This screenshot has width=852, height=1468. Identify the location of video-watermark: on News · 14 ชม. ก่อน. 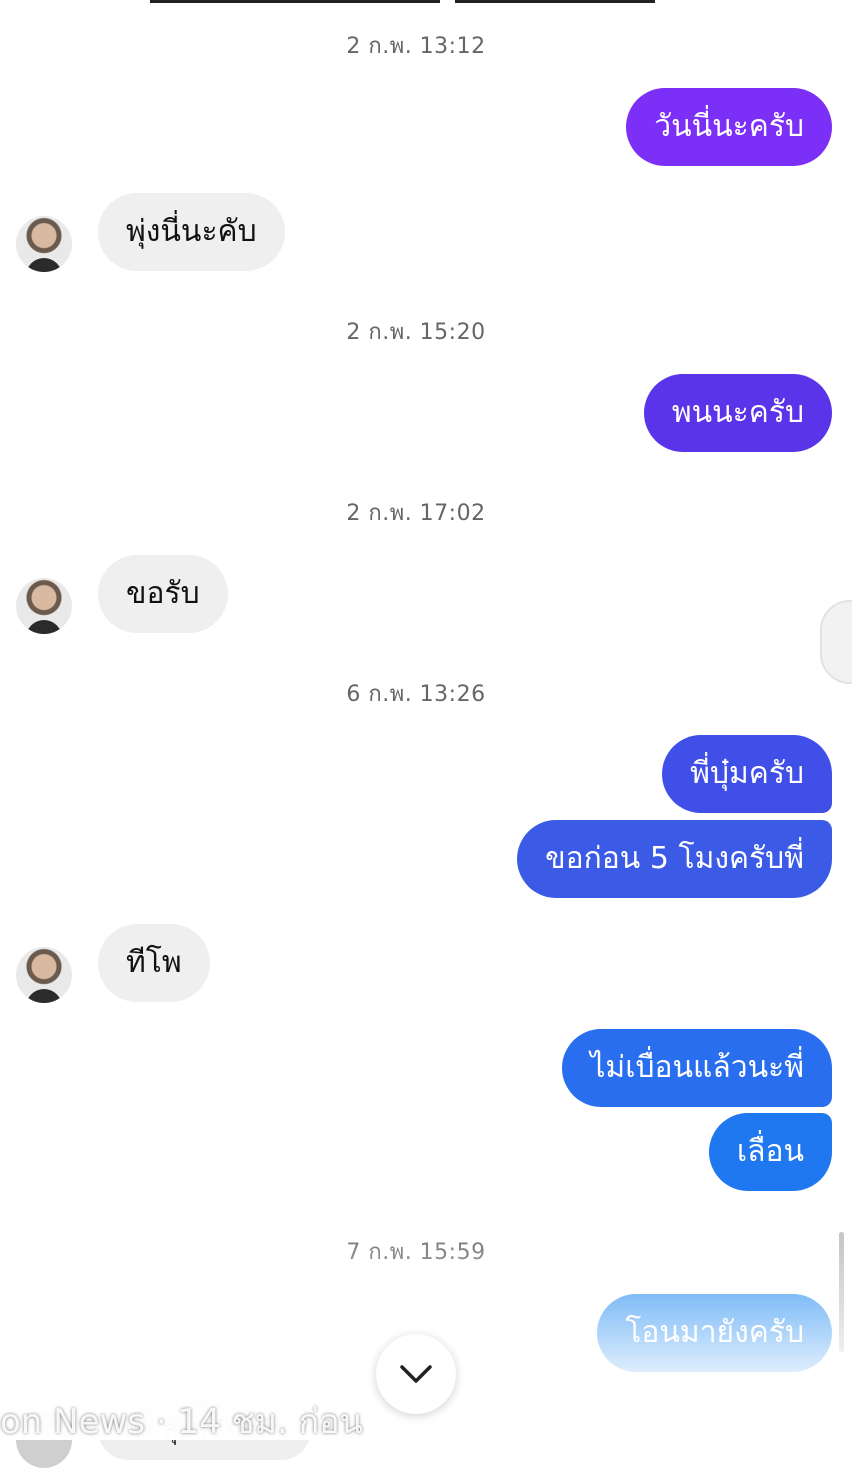
(181, 1422).